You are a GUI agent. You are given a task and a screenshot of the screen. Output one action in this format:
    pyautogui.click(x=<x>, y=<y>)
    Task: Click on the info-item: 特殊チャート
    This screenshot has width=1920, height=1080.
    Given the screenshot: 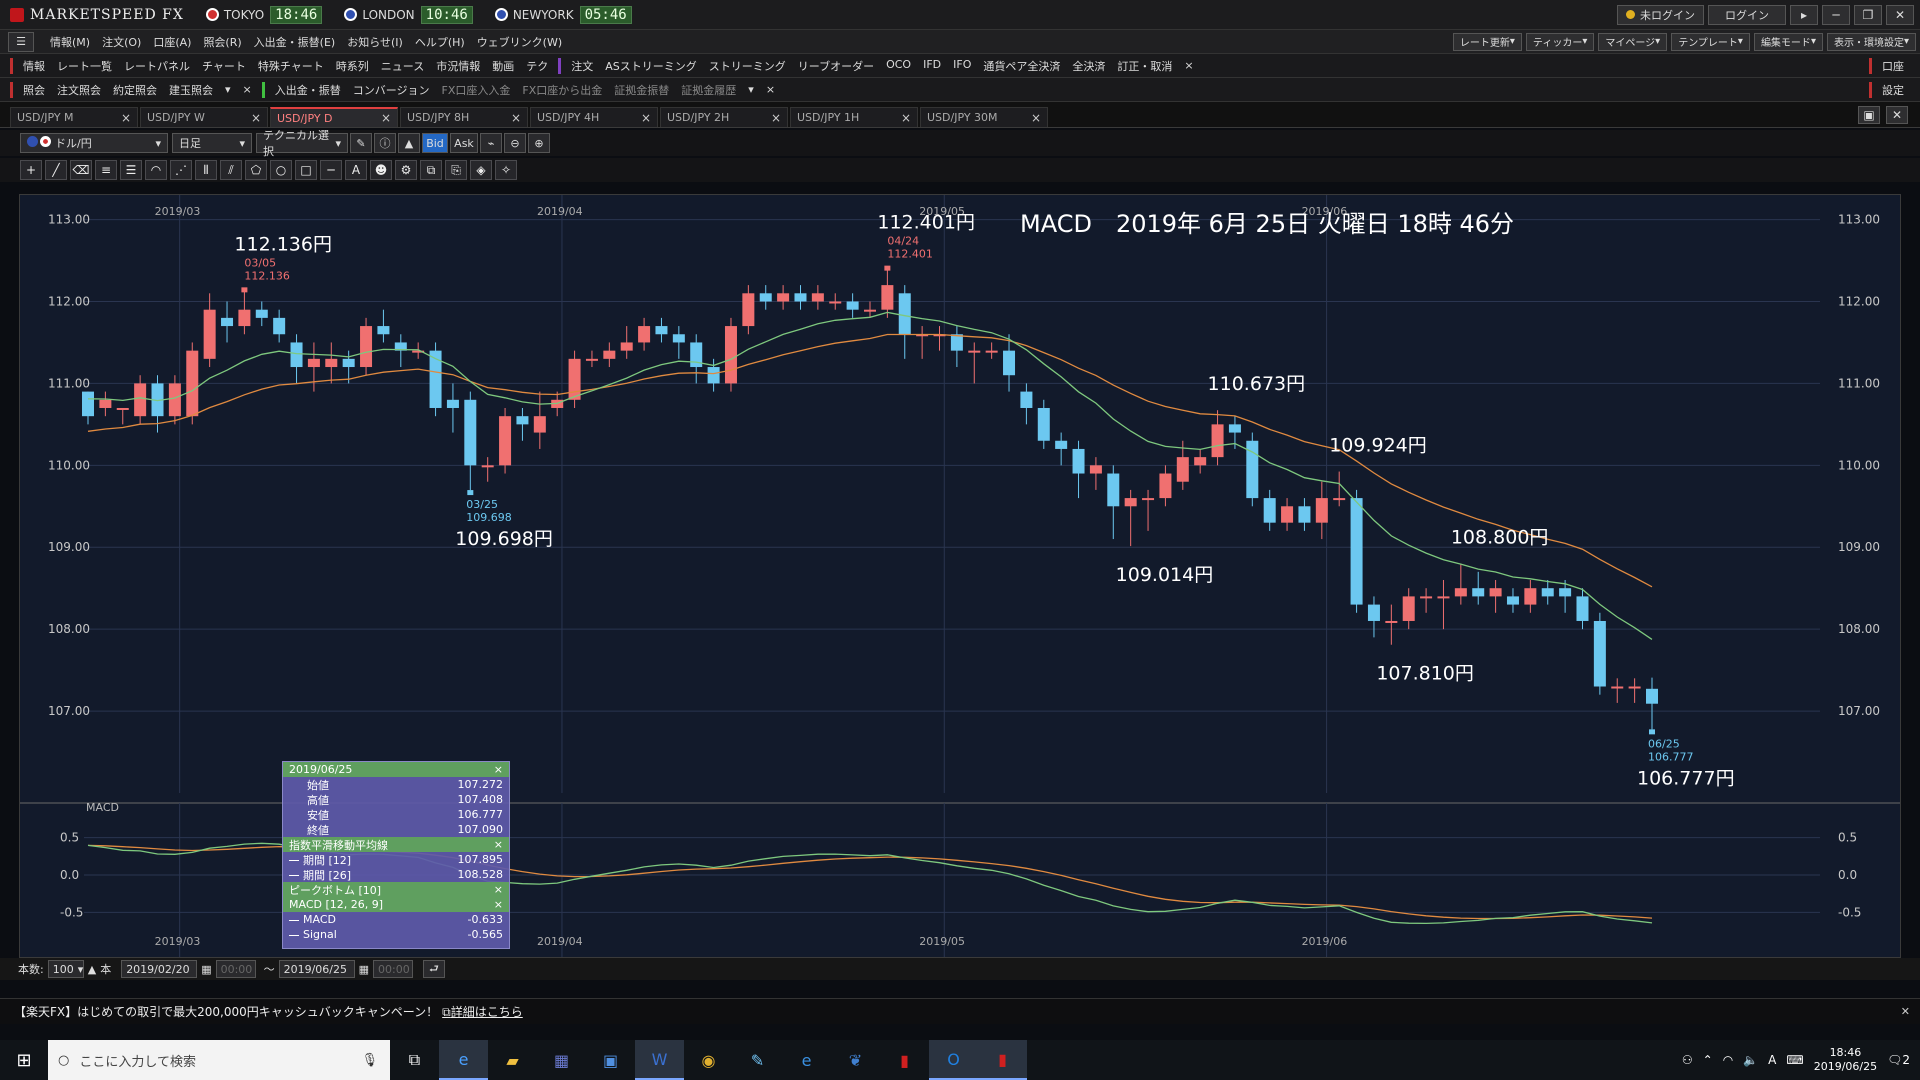 What is the action you would take?
    pyautogui.click(x=291, y=66)
    